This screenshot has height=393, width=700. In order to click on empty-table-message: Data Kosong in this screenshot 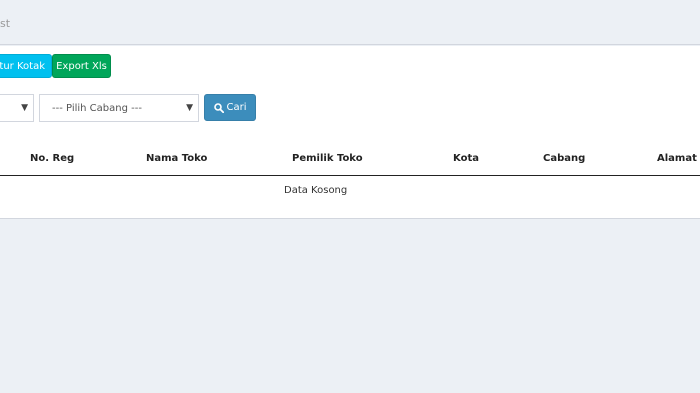, I will do `click(316, 190)`.